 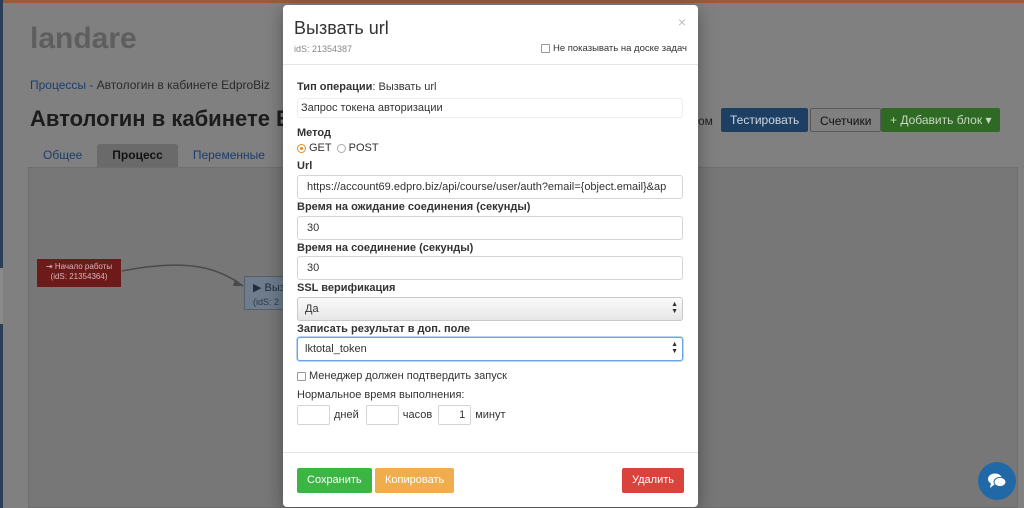 I want to click on start-node-label: ⇥ Начало работы, so click(x=79, y=266).